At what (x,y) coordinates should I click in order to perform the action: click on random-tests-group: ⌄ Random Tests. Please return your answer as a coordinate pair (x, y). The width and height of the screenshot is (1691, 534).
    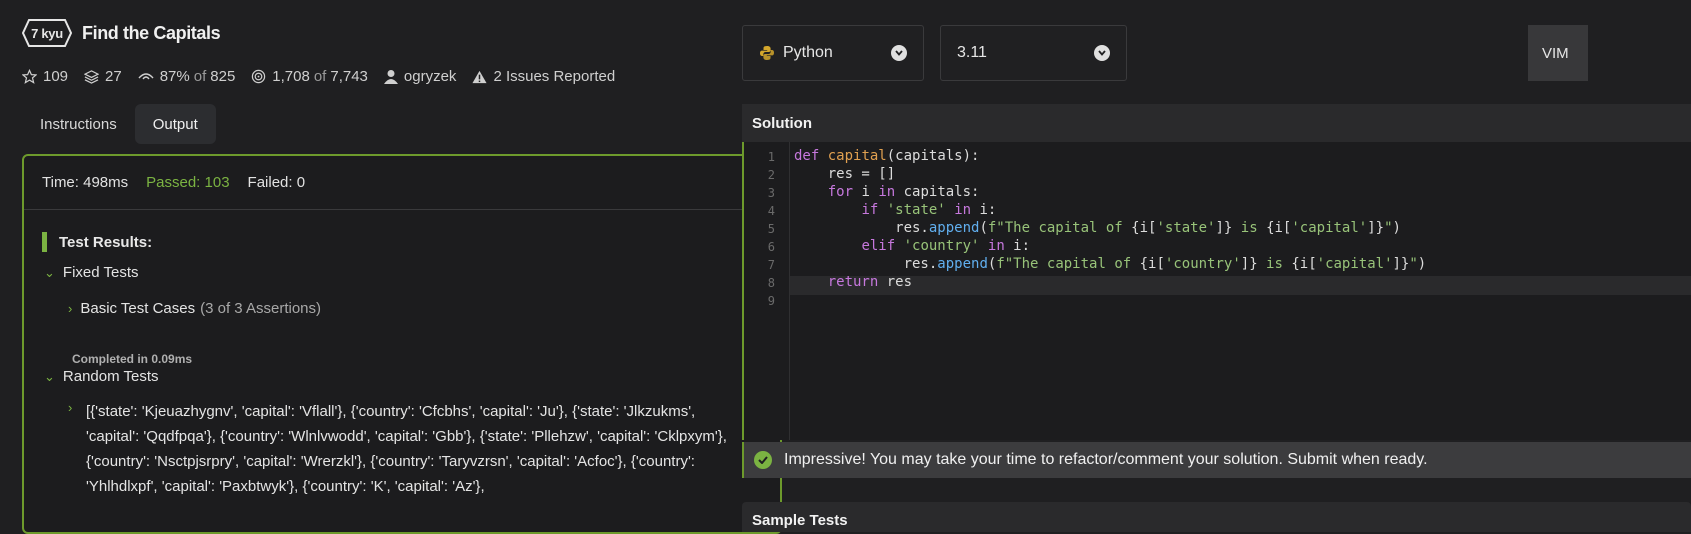
    Looking at the image, I should click on (101, 376).